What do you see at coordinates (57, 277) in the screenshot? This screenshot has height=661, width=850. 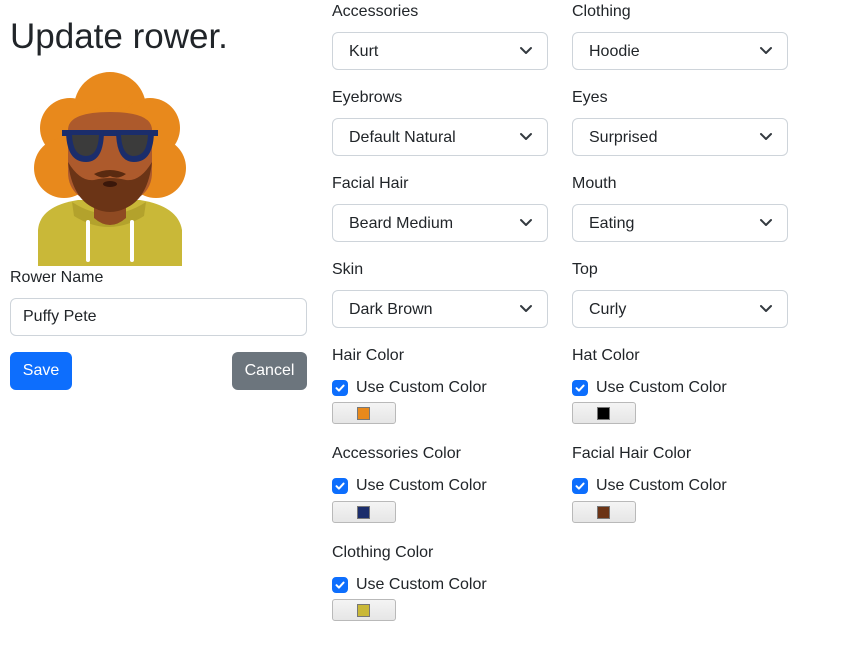 I see `rower-name-label: Rower Name` at bounding box center [57, 277].